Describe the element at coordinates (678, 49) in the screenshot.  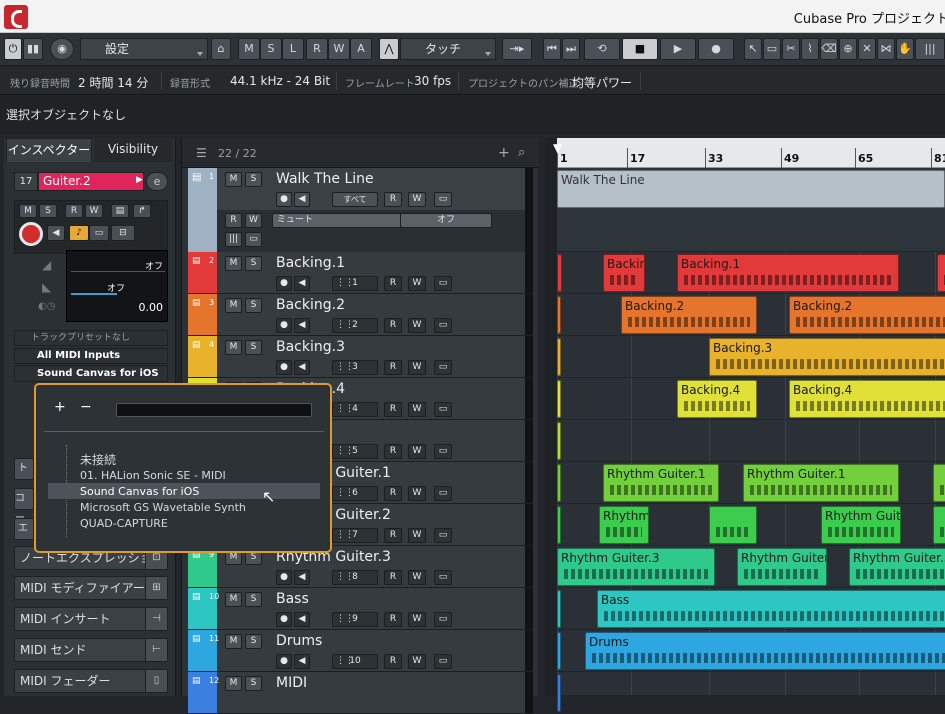
I see `play-icon: ▶` at that location.